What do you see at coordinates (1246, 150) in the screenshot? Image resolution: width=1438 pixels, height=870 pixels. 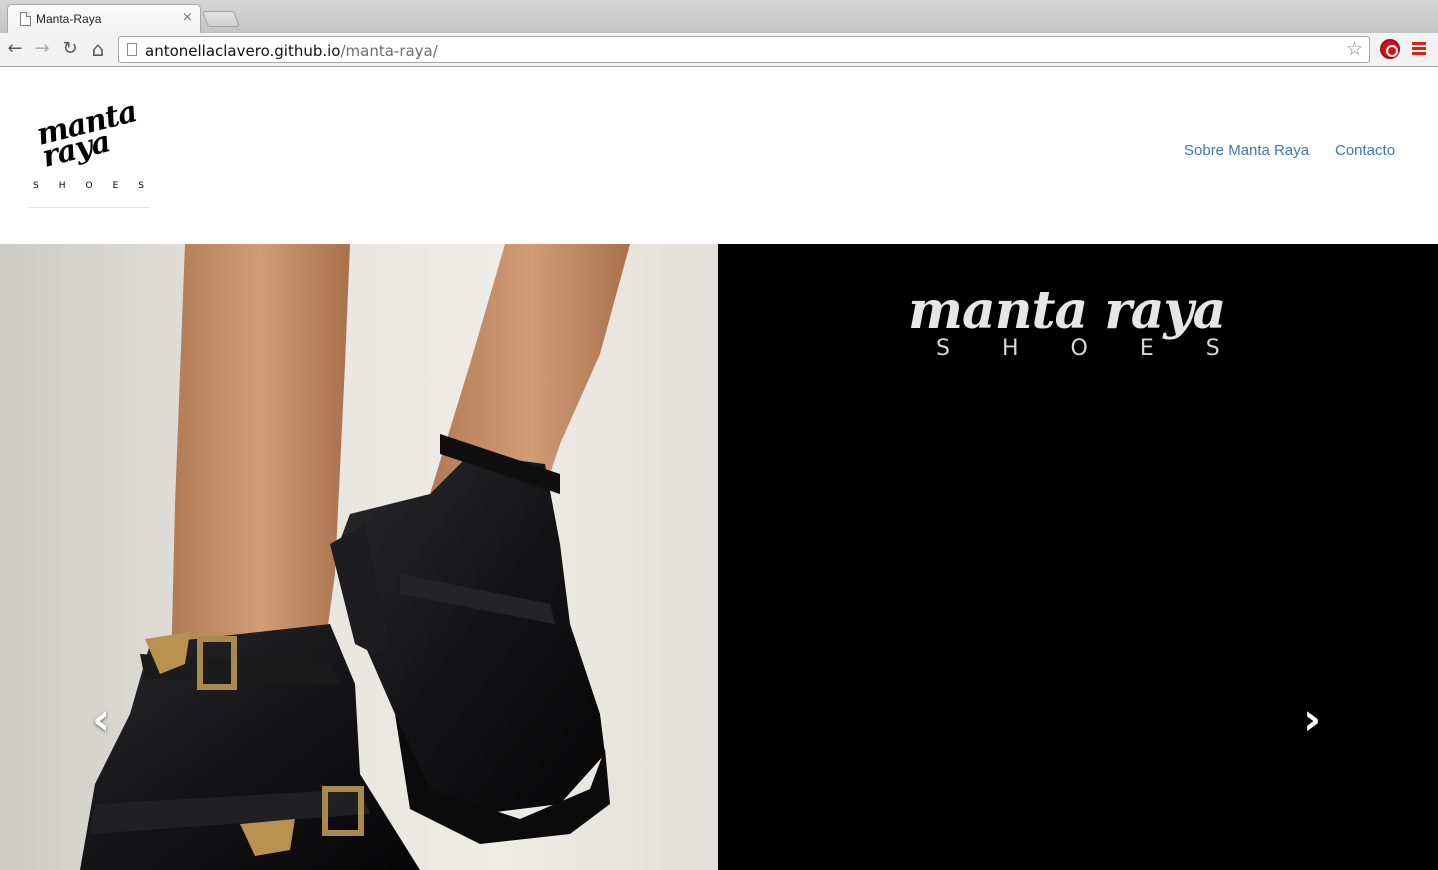 I see `nav-link-sobre: Sobre Manta Raya` at bounding box center [1246, 150].